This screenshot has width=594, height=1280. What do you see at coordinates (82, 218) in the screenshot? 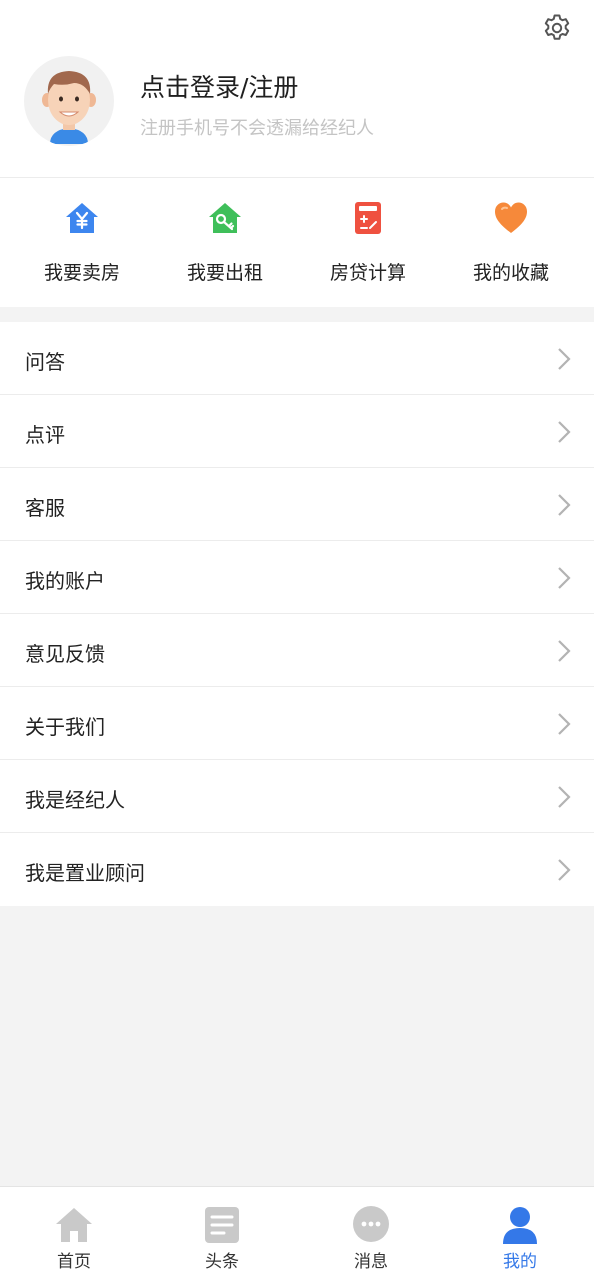
I see `house-yen-icon` at bounding box center [82, 218].